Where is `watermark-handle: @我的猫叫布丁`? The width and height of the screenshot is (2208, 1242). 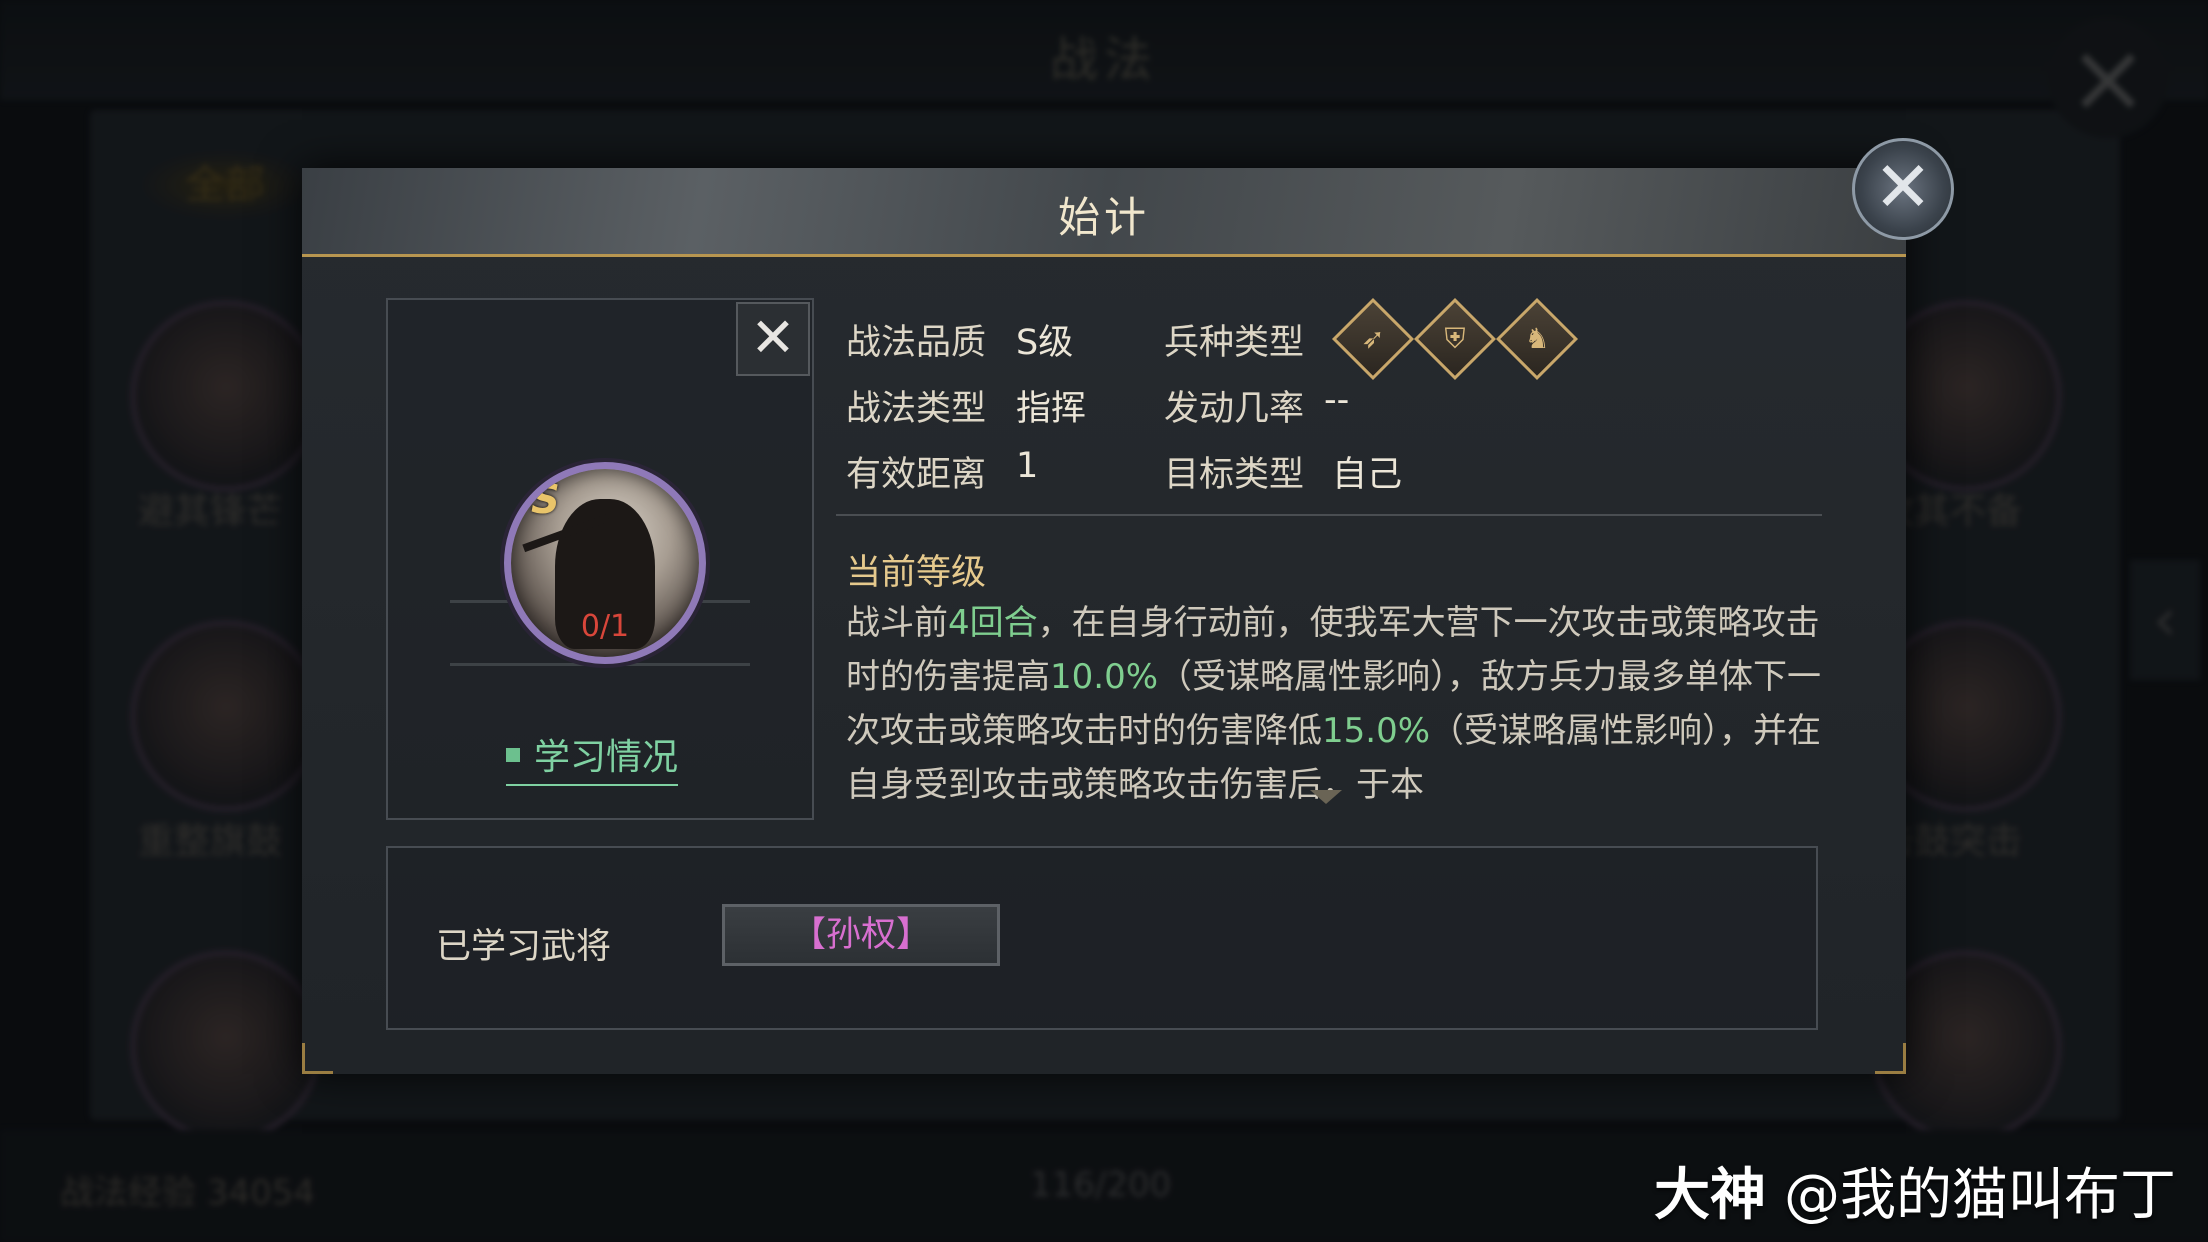 watermark-handle: @我的猫叫布丁 is located at coordinates (1980, 1195).